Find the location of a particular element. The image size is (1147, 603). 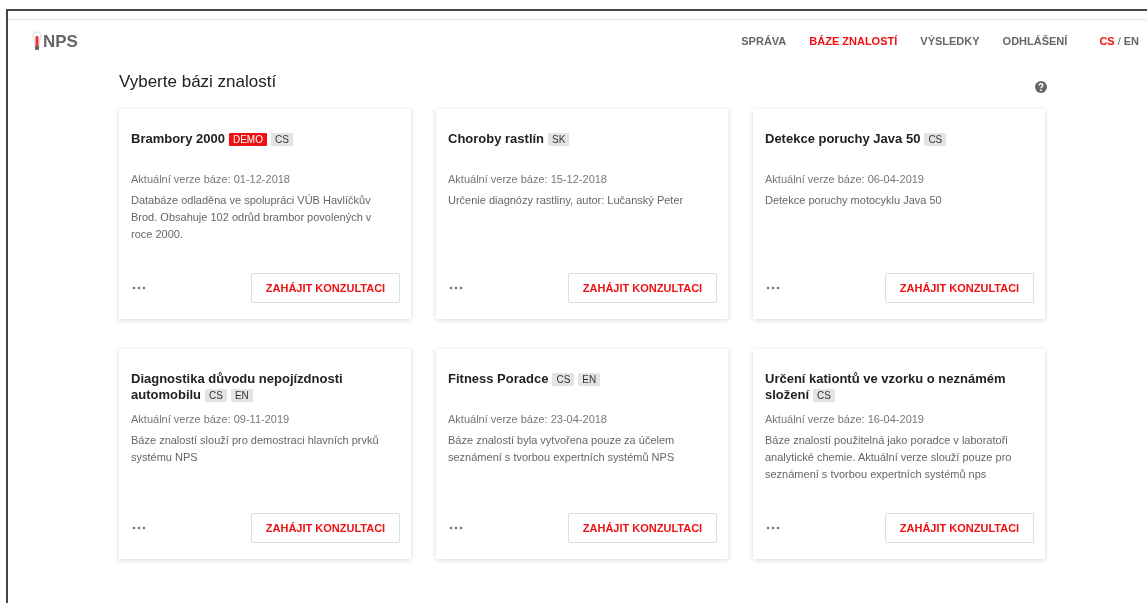

language-link: EN is located at coordinates (1131, 41).